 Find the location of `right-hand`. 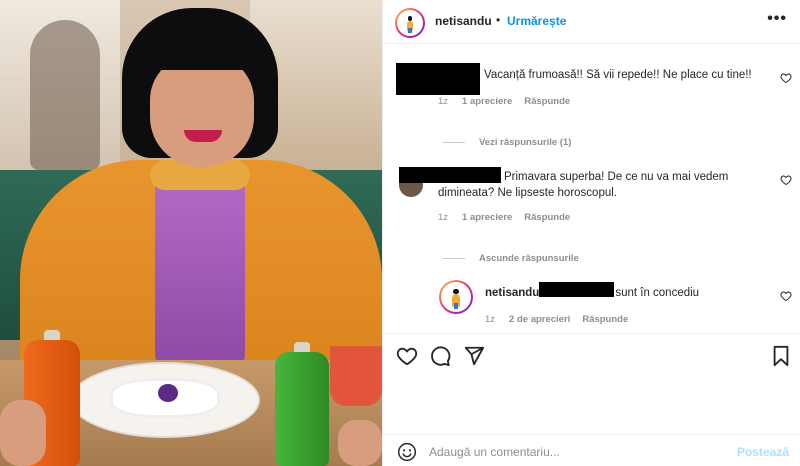

right-hand is located at coordinates (360, 443).